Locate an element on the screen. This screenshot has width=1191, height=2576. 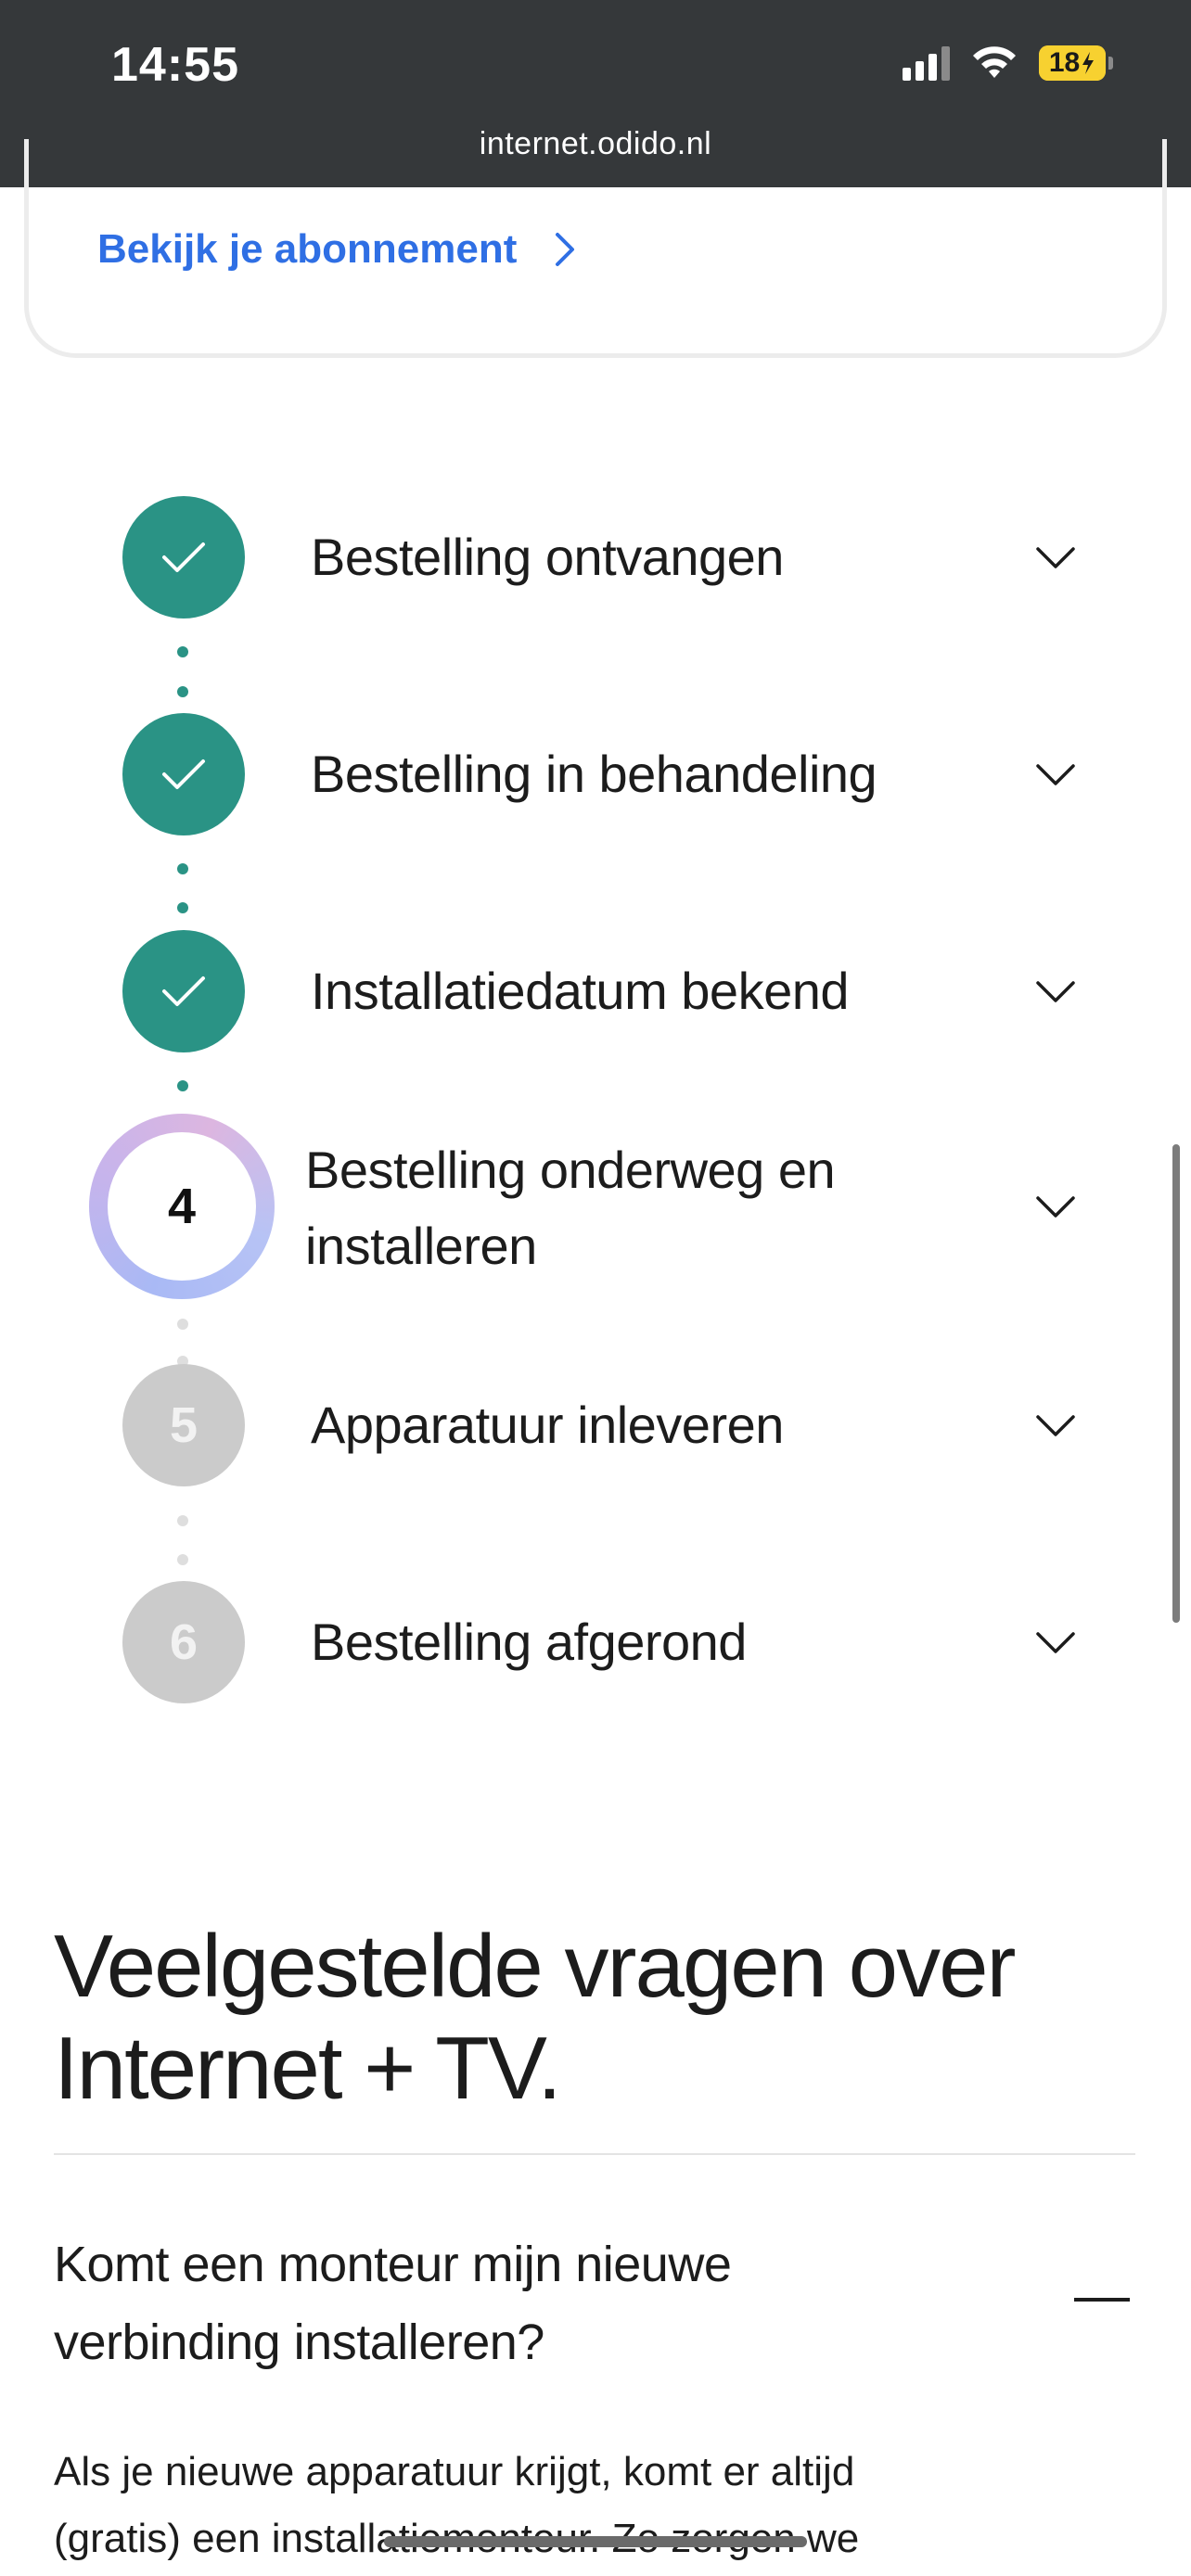
step-label: Bestelling ontvangen is located at coordinates (547, 557).